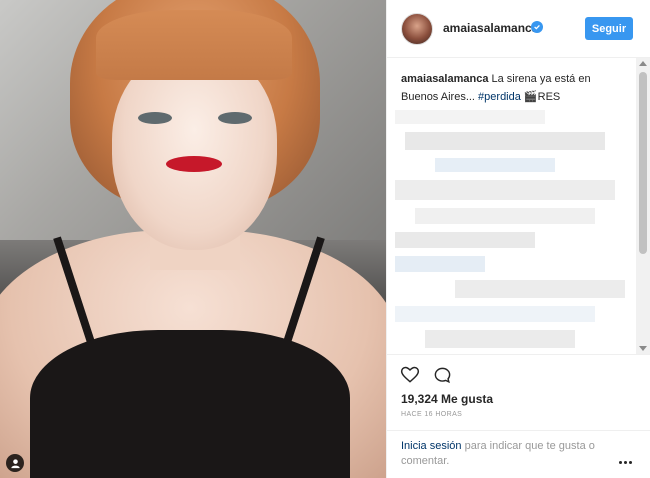 Image resolution: width=650 pixels, height=478 pixels. What do you see at coordinates (627, 462) in the screenshot?
I see `more-options-icon` at bounding box center [627, 462].